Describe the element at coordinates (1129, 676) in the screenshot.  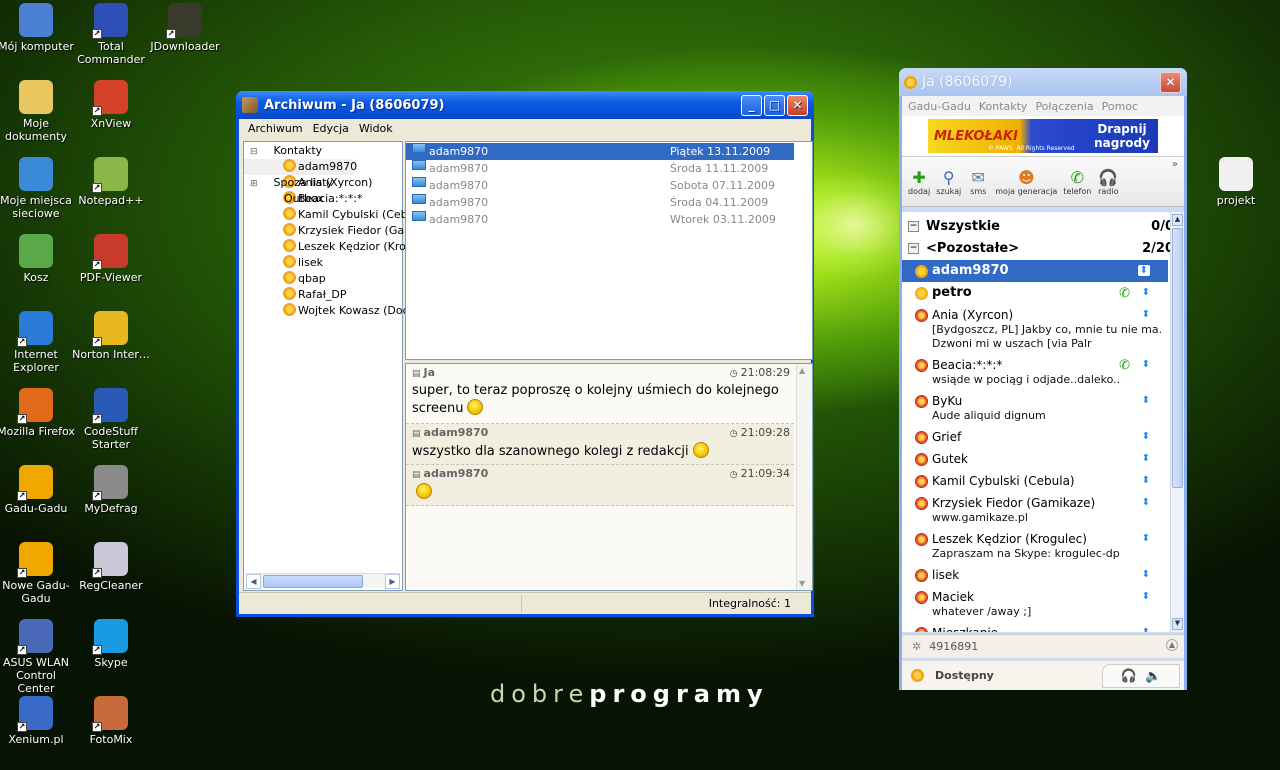
I see `radio-fm-icon: 🎧` at that location.